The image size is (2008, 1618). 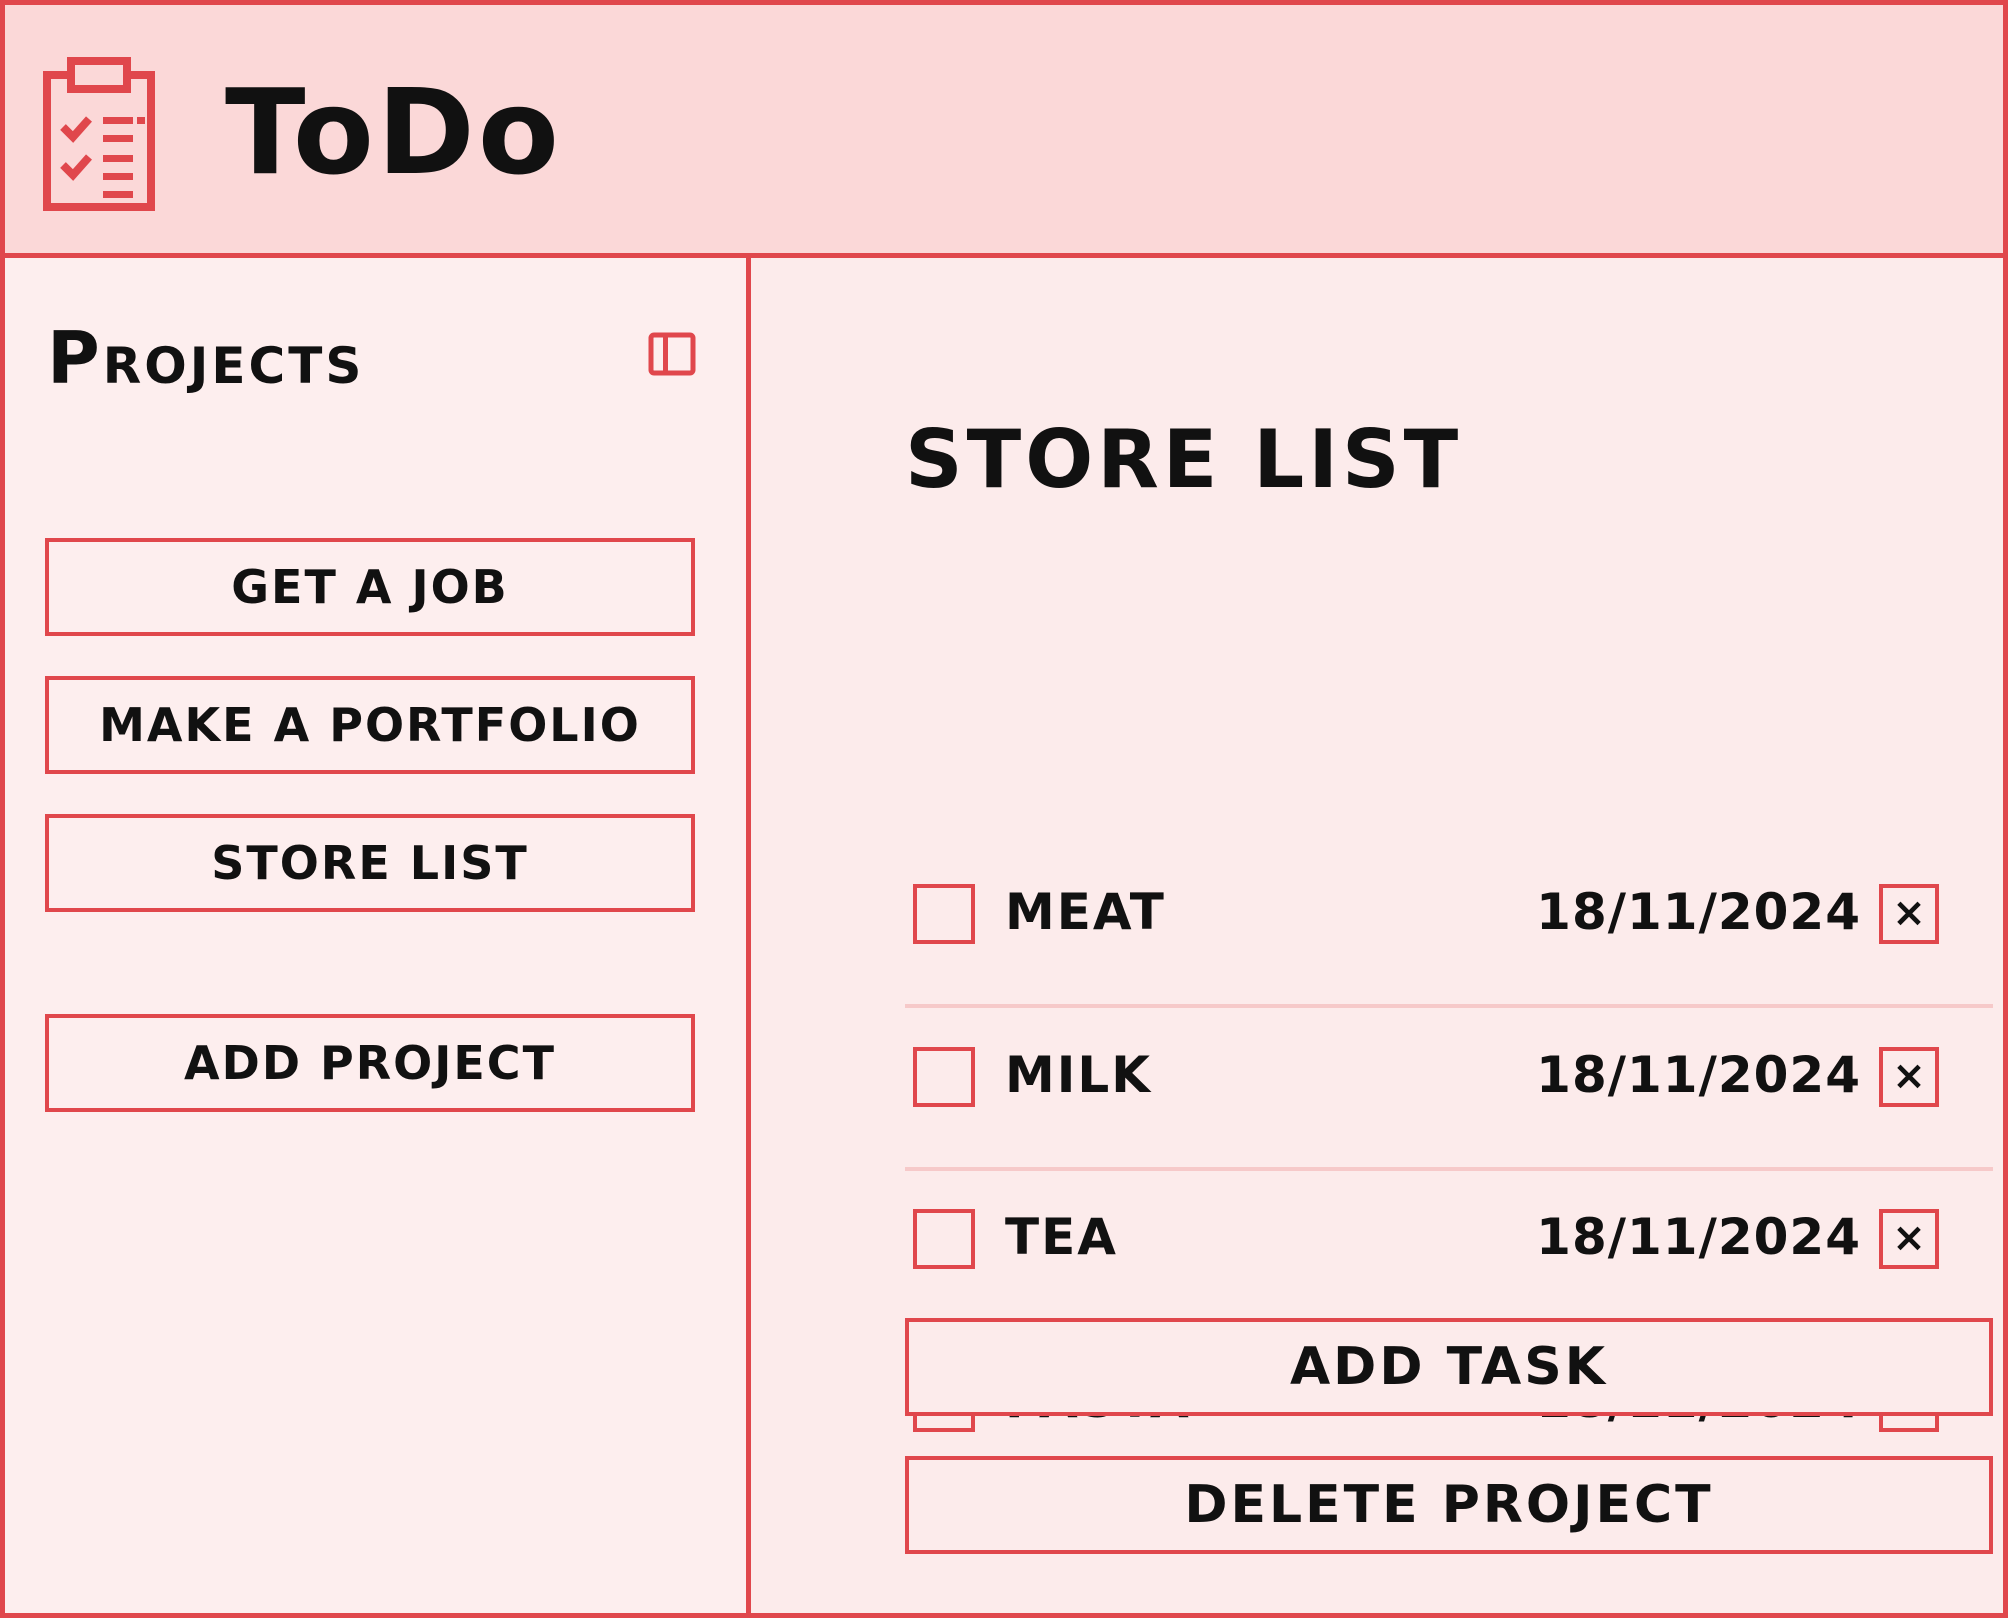 What do you see at coordinates (1449, 1091) in the screenshot?
I see `task-row: Milk 18/11/2024 ×` at bounding box center [1449, 1091].